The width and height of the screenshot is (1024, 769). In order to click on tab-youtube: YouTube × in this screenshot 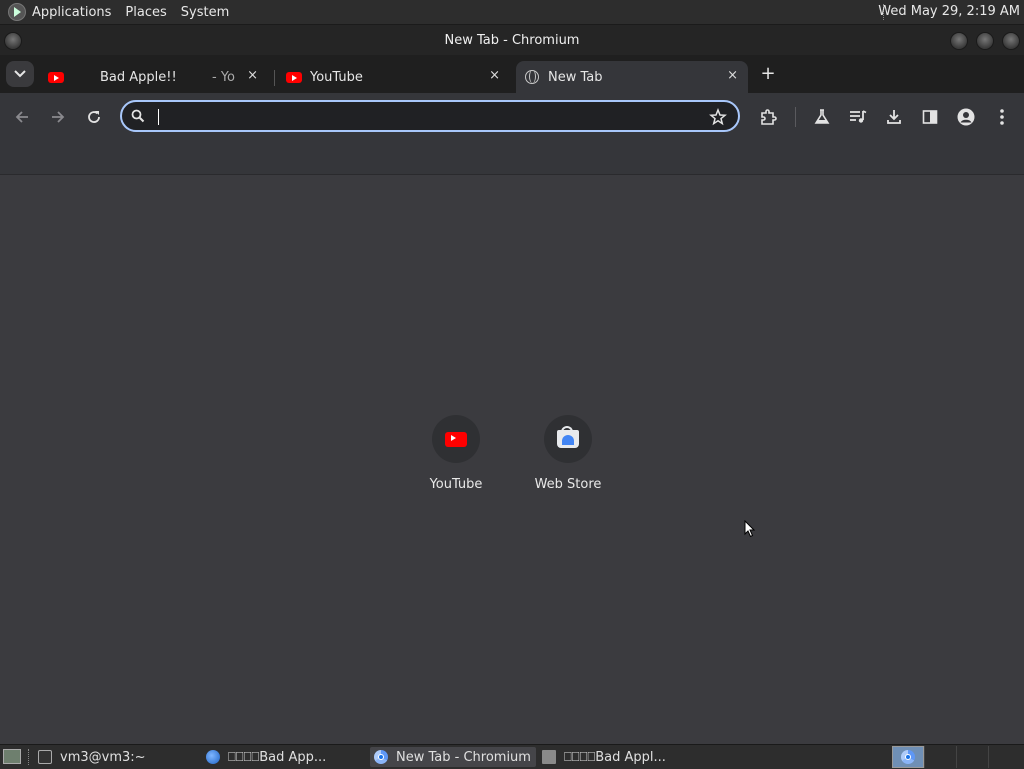, I will do `click(394, 77)`.